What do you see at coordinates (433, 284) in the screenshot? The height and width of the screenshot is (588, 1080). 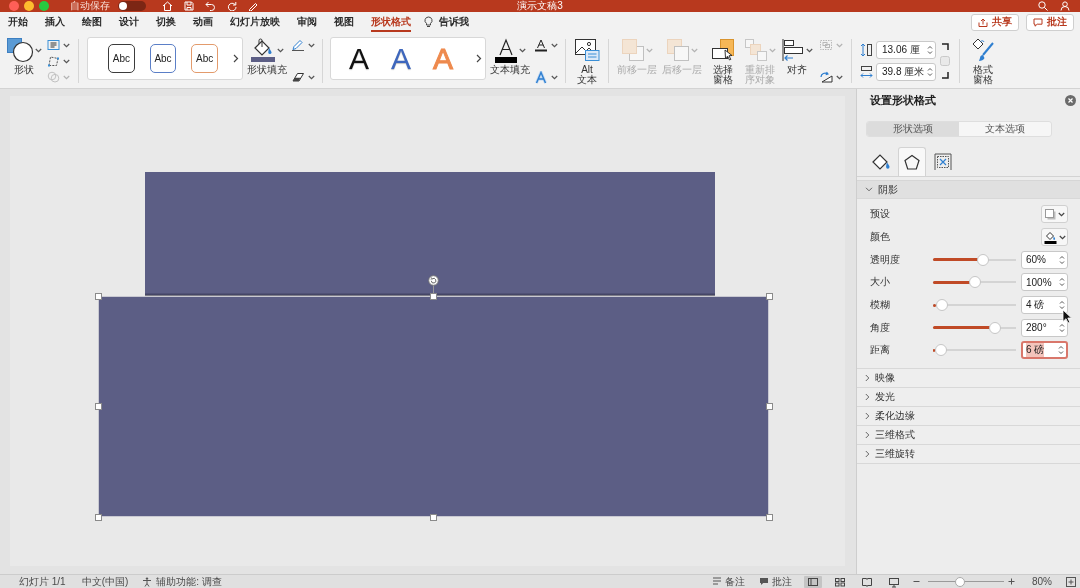 I see `rotate-handle` at bounding box center [433, 284].